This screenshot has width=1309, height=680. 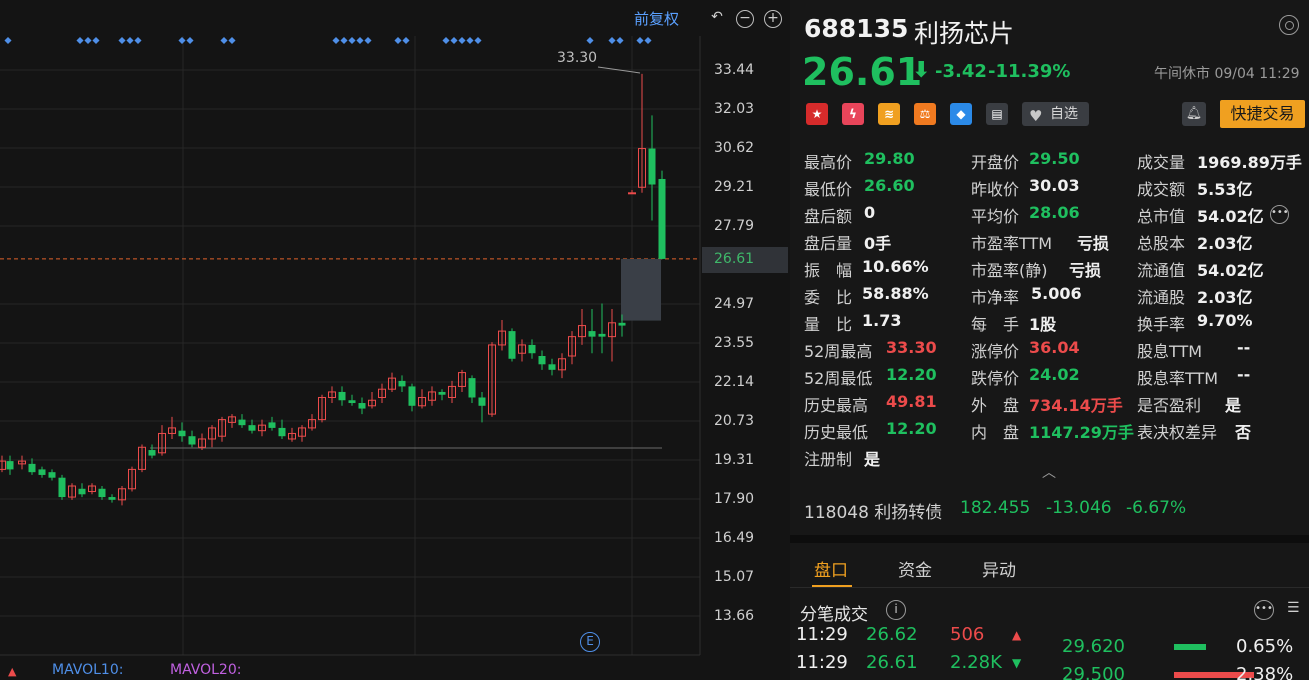 I want to click on stat-label: 历史最高, so click(x=836, y=405).